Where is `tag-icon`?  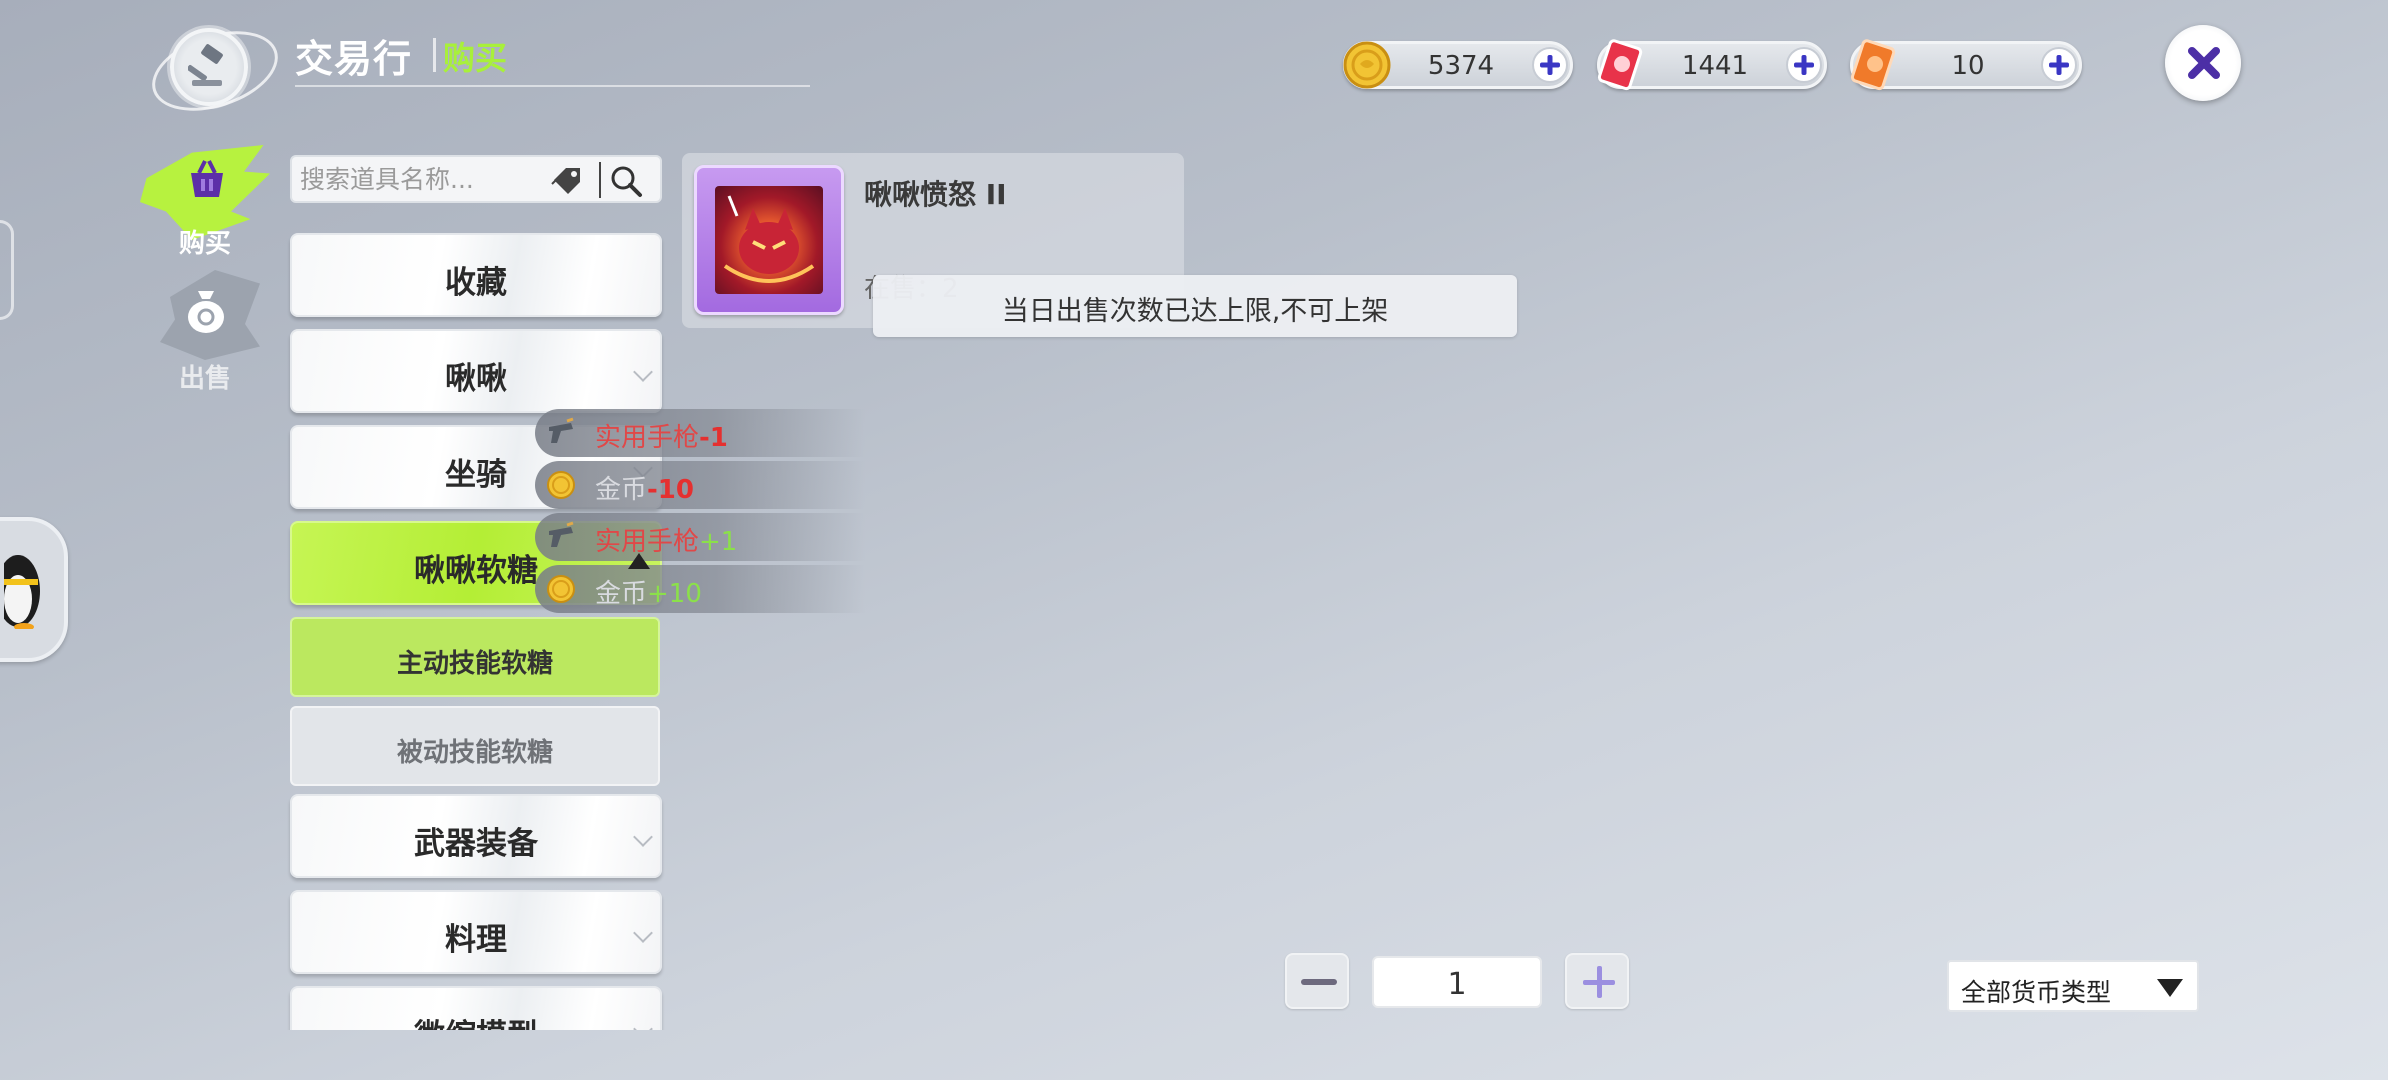 tag-icon is located at coordinates (567, 181).